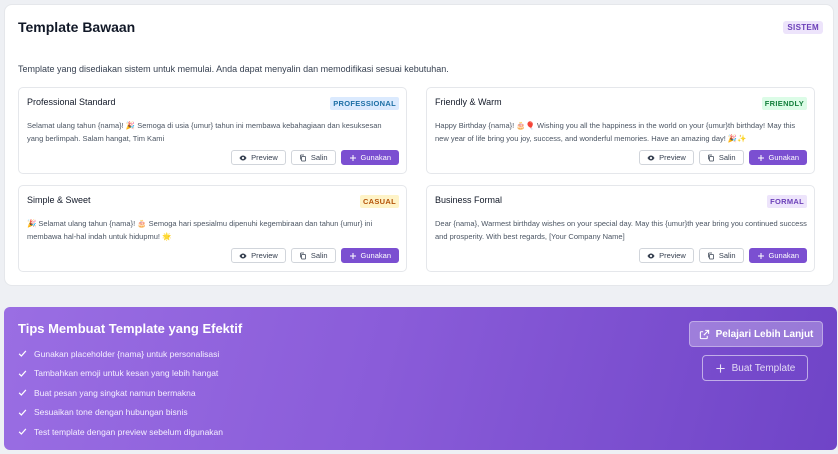 The height and width of the screenshot is (454, 838). What do you see at coordinates (704, 334) in the screenshot?
I see `external-link-icon` at bounding box center [704, 334].